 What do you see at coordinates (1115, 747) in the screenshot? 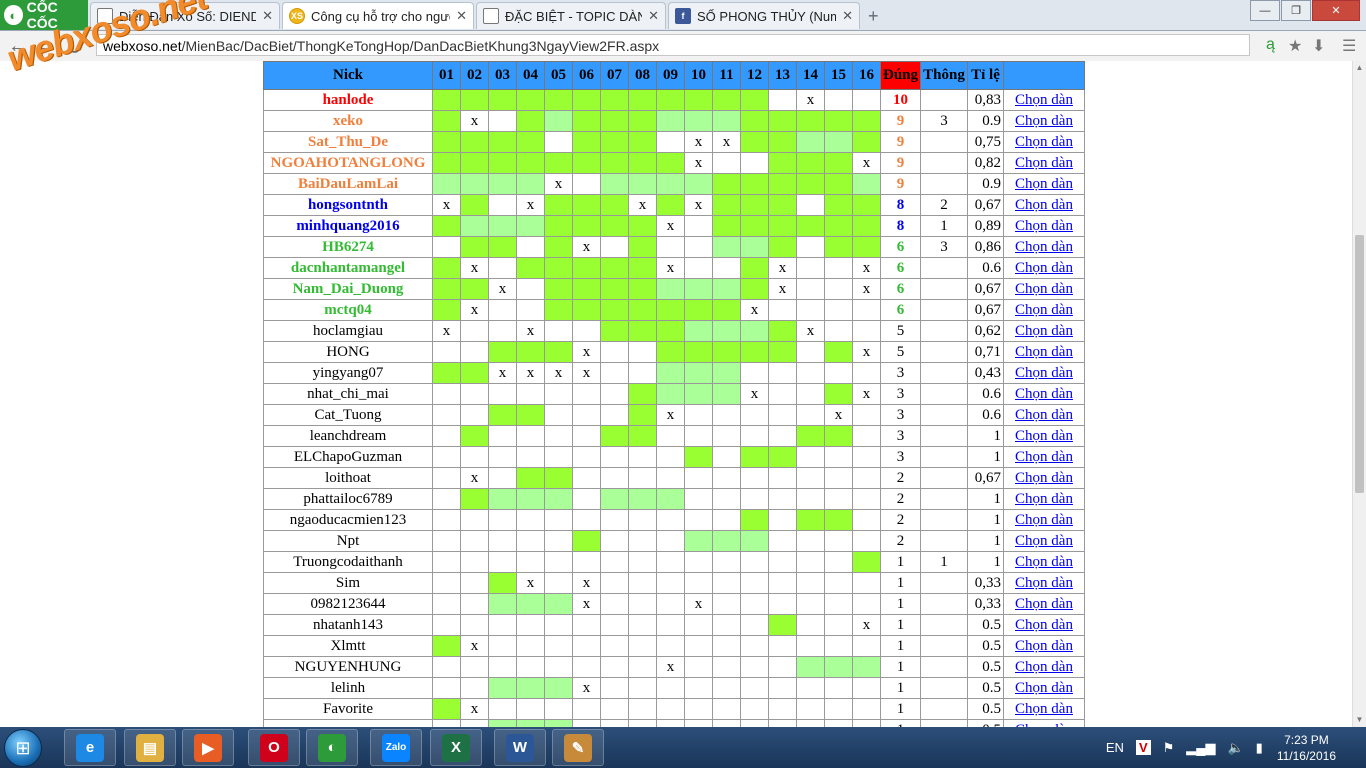
I see `language-indicator: EN` at bounding box center [1115, 747].